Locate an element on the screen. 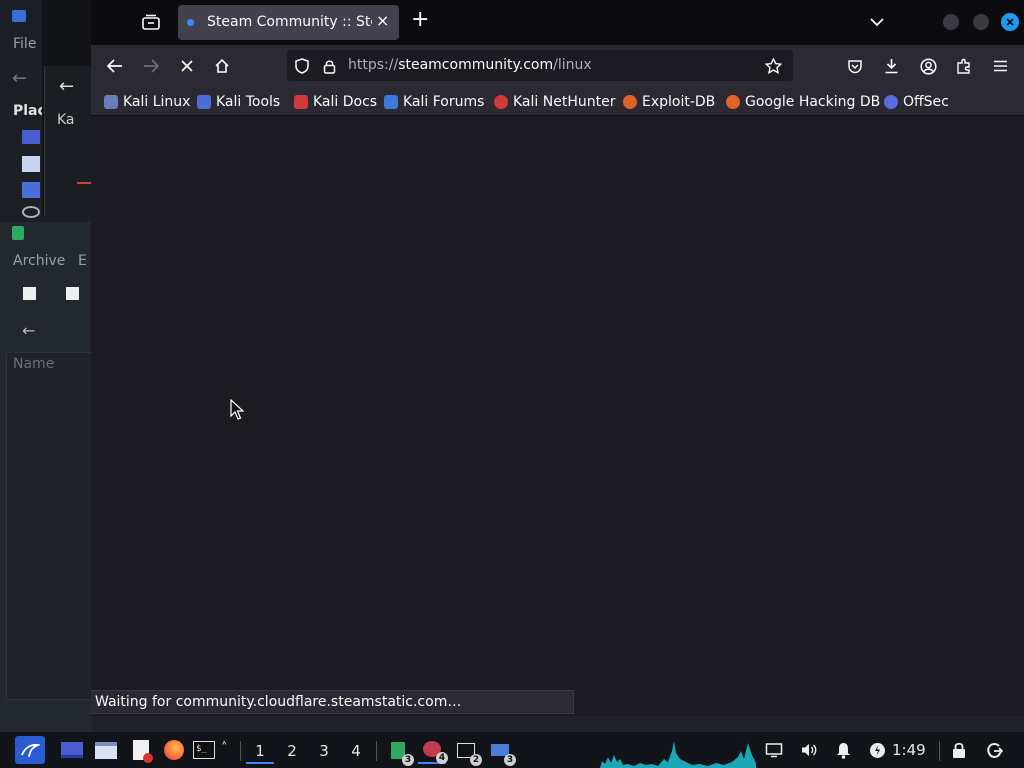  window-count-badge: 4 is located at coordinates (442, 758).